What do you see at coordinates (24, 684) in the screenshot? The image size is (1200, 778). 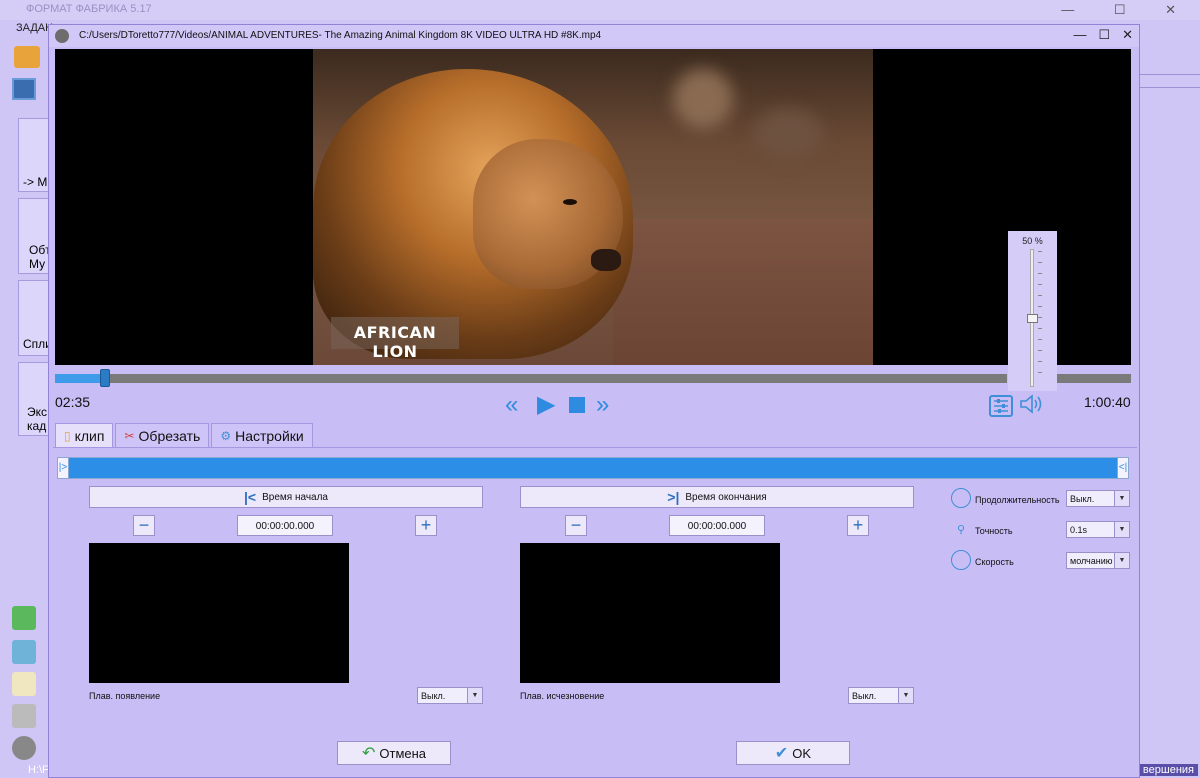 I see `document-icon` at bounding box center [24, 684].